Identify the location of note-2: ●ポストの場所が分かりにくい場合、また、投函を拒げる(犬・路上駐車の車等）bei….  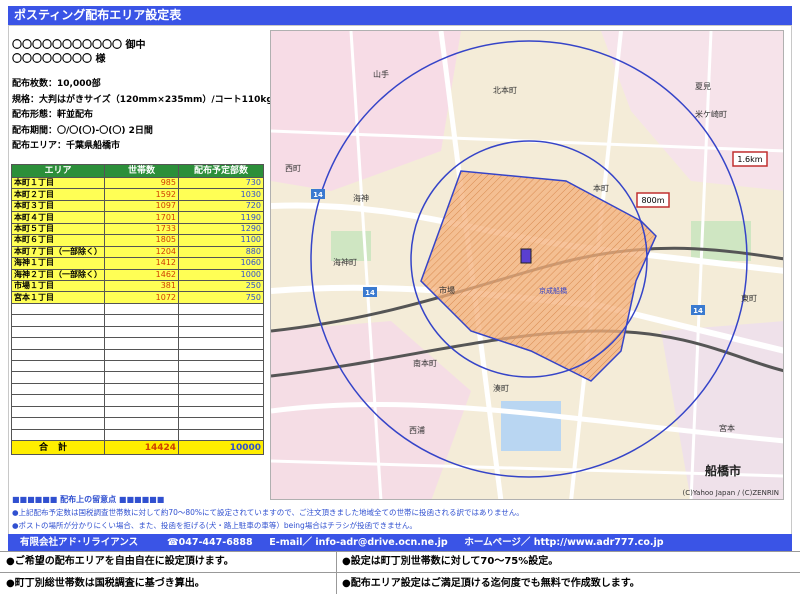
(214, 525).